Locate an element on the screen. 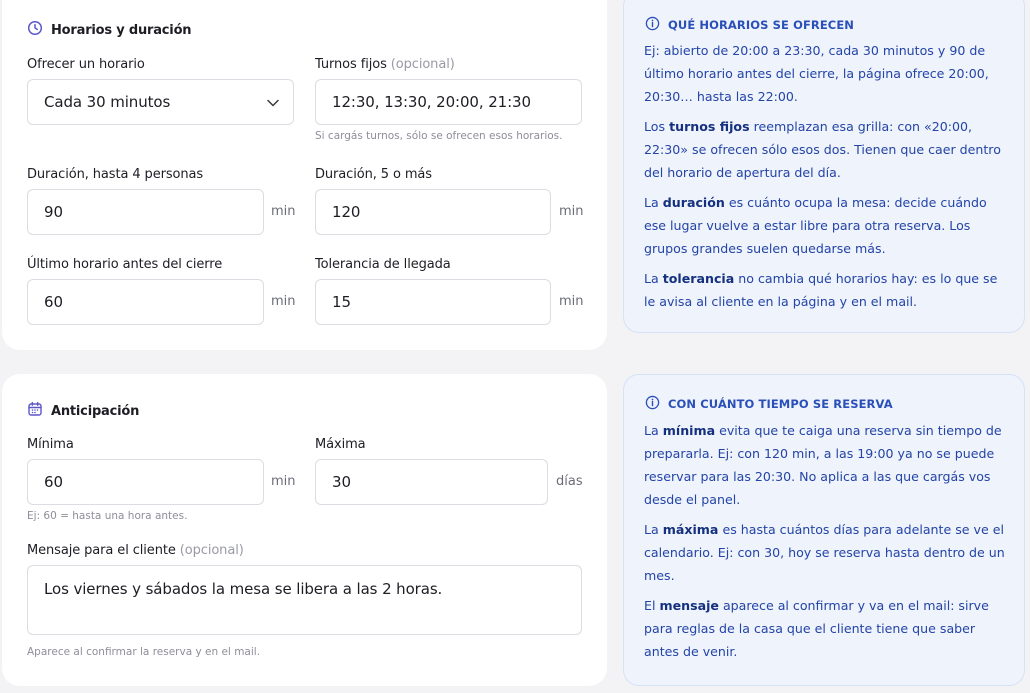 The width and height of the screenshot is (1030, 693). message-label-text: Mensaje para el cliente is located at coordinates (101, 550).